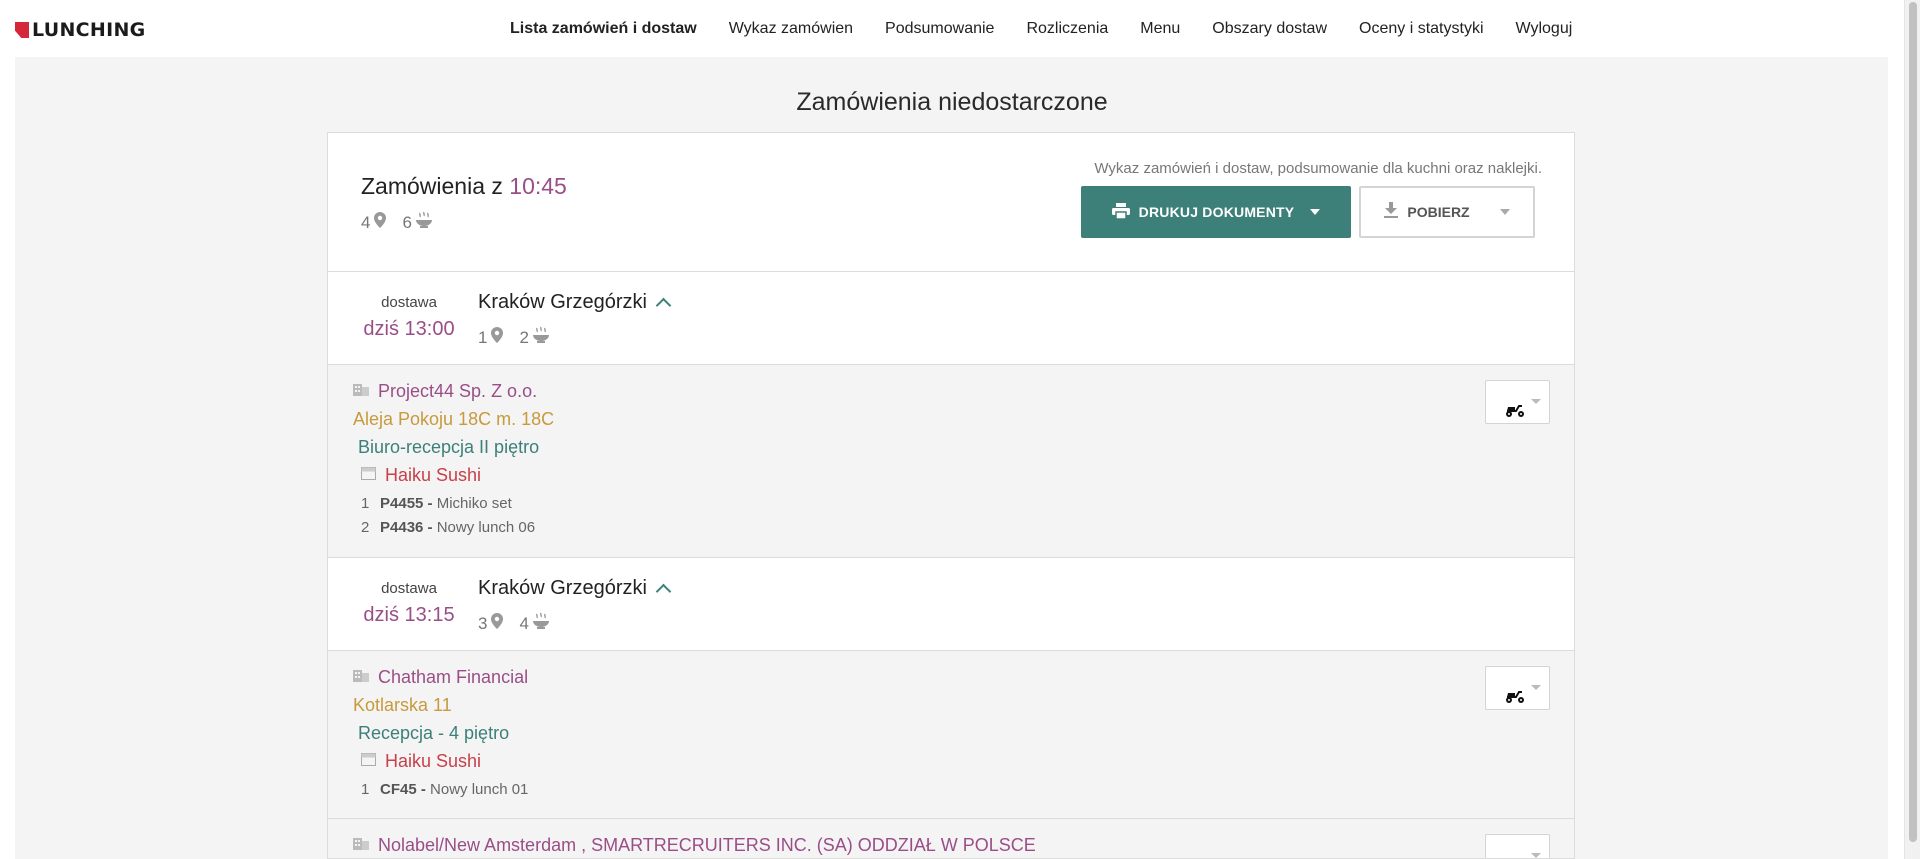  What do you see at coordinates (22, 30) in the screenshot?
I see `logo-mark-icon` at bounding box center [22, 30].